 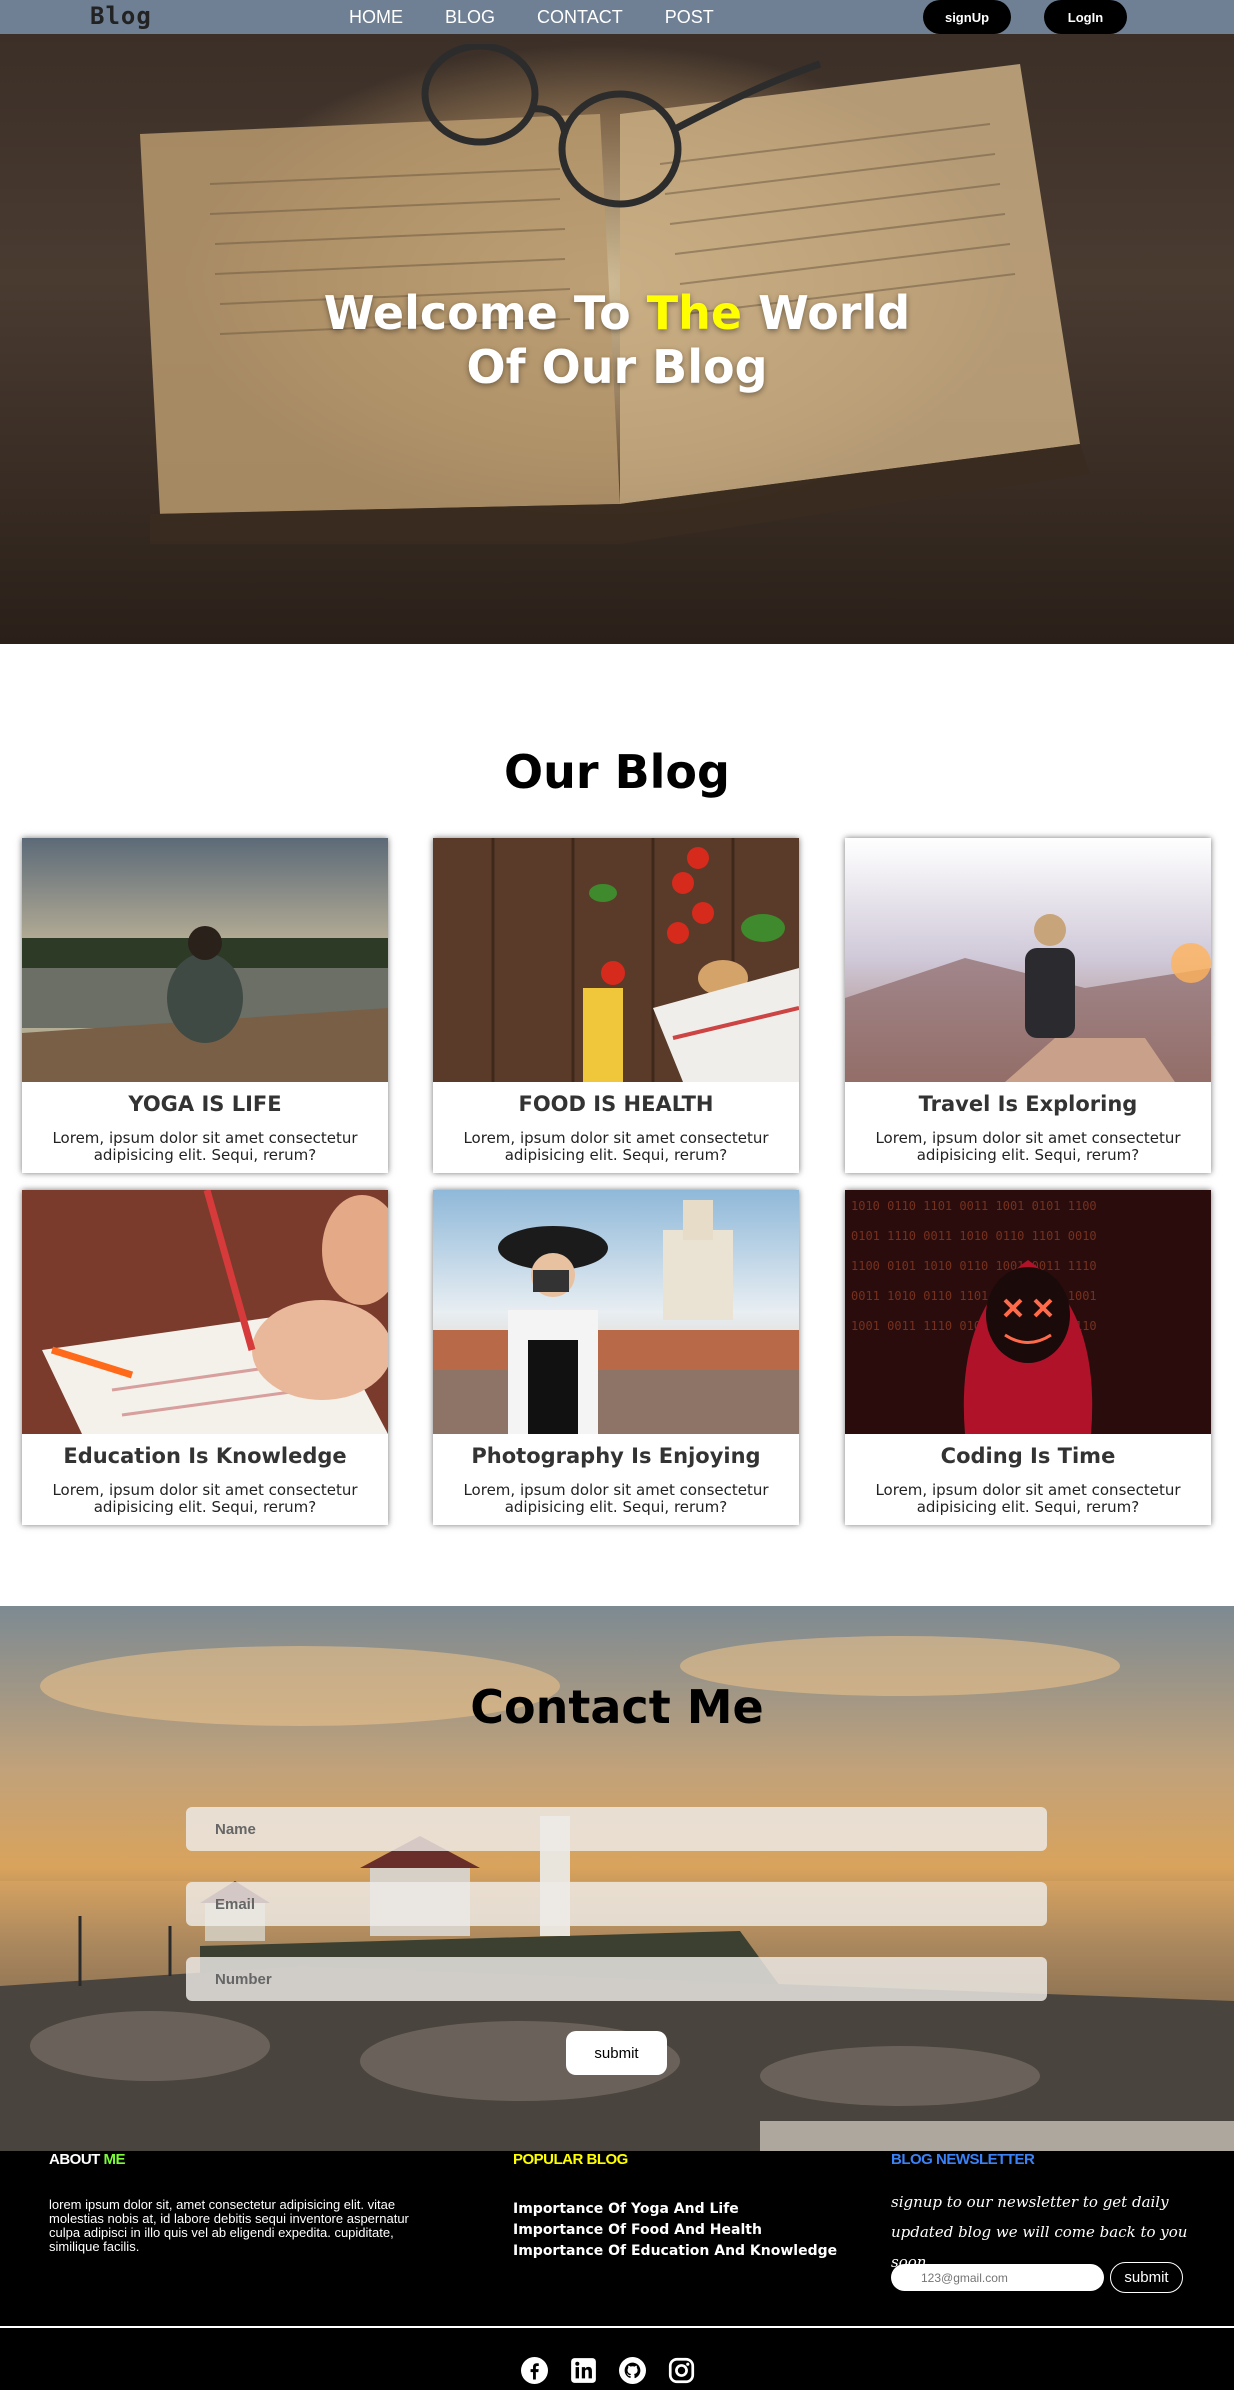 I want to click on card-title: Coding Is Time, so click(x=1028, y=1456).